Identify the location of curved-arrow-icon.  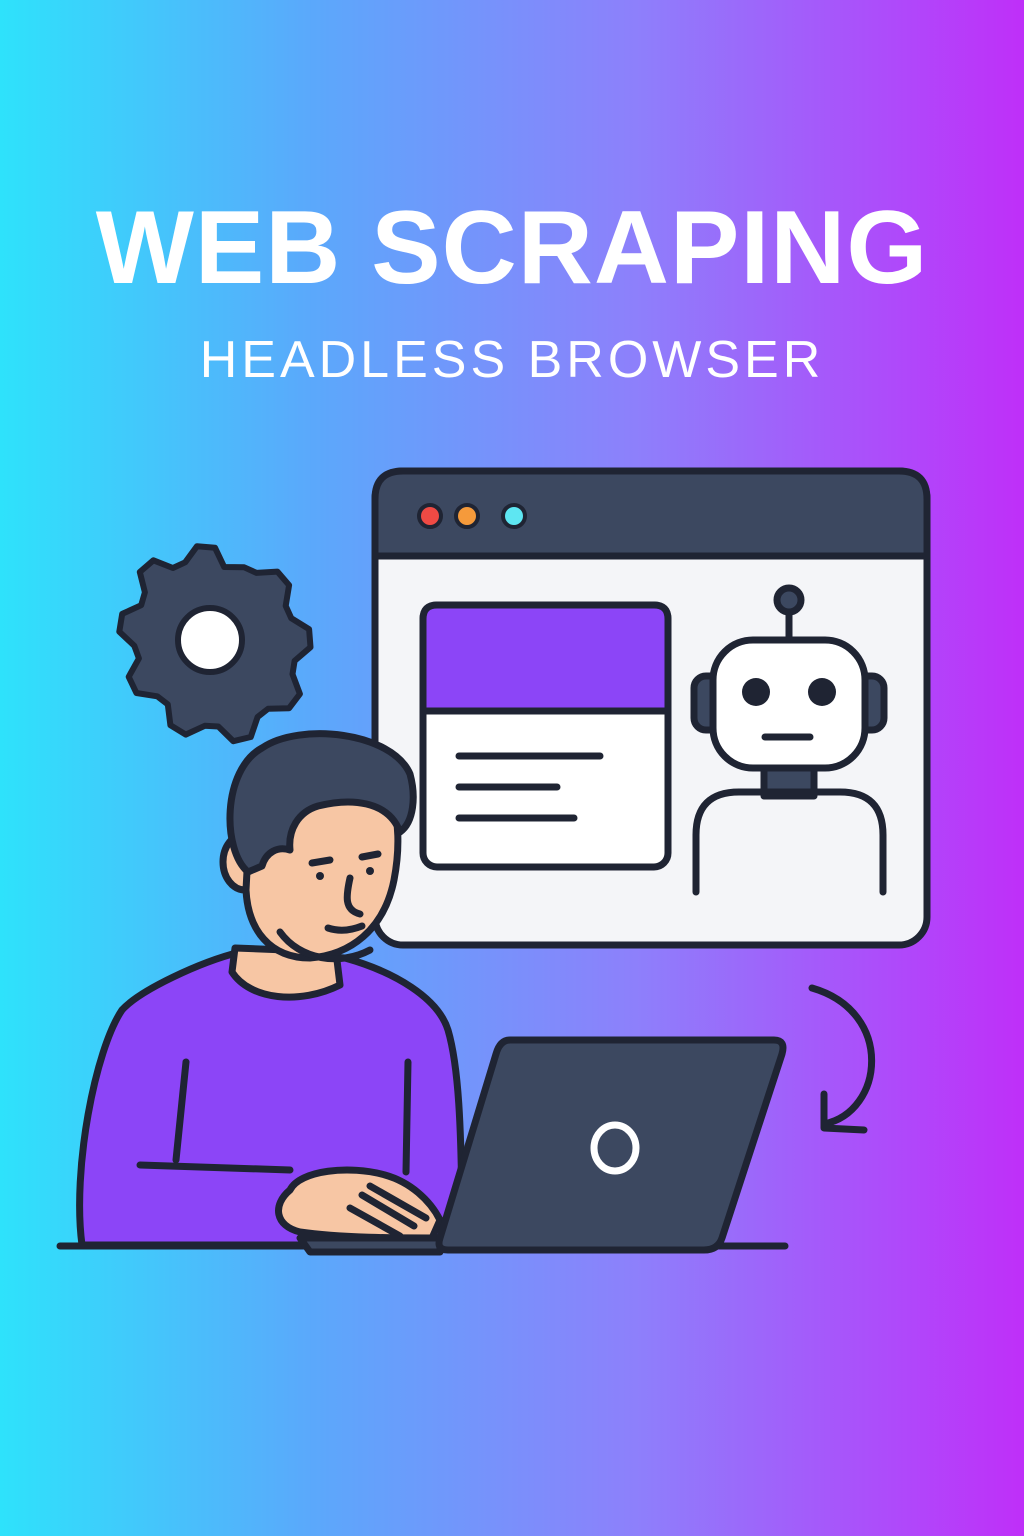
(842, 1059).